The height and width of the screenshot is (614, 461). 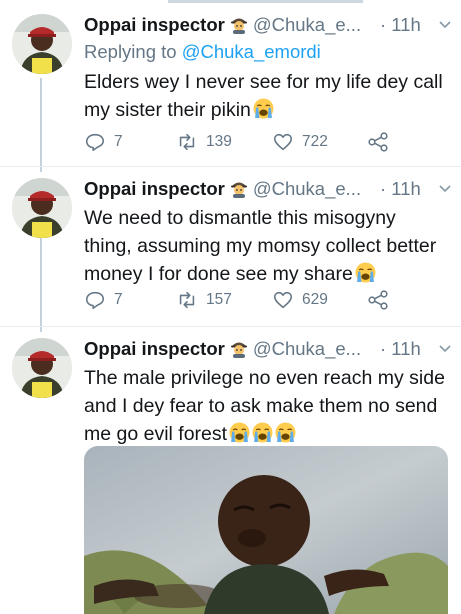 What do you see at coordinates (315, 299) in the screenshot?
I see `like-count: 629` at bounding box center [315, 299].